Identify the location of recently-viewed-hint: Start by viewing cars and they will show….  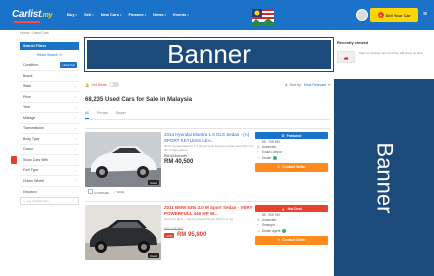
(391, 53).